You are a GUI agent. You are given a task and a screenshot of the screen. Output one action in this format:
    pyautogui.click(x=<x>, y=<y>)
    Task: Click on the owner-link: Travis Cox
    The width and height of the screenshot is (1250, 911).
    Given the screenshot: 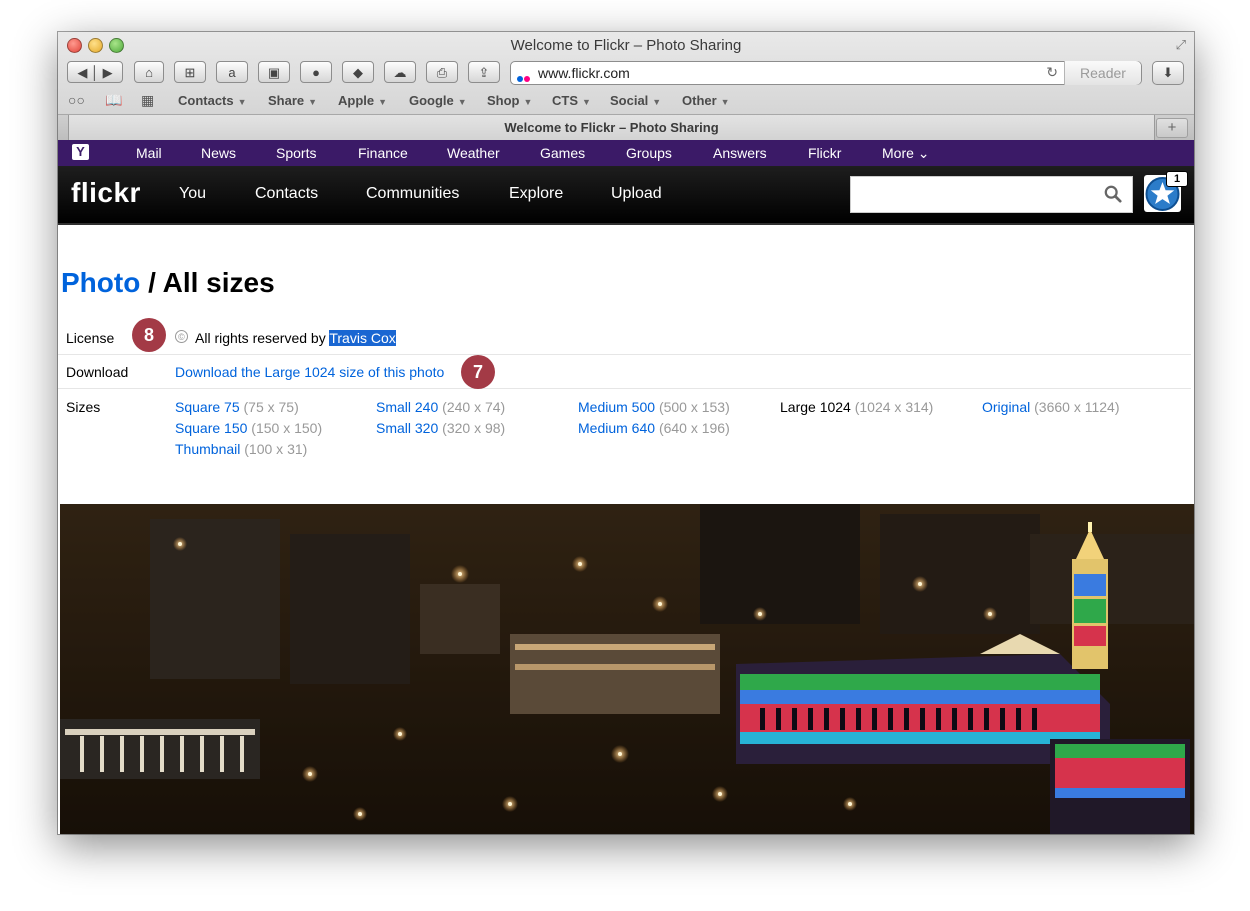 What is the action you would take?
    pyautogui.click(x=362, y=338)
    